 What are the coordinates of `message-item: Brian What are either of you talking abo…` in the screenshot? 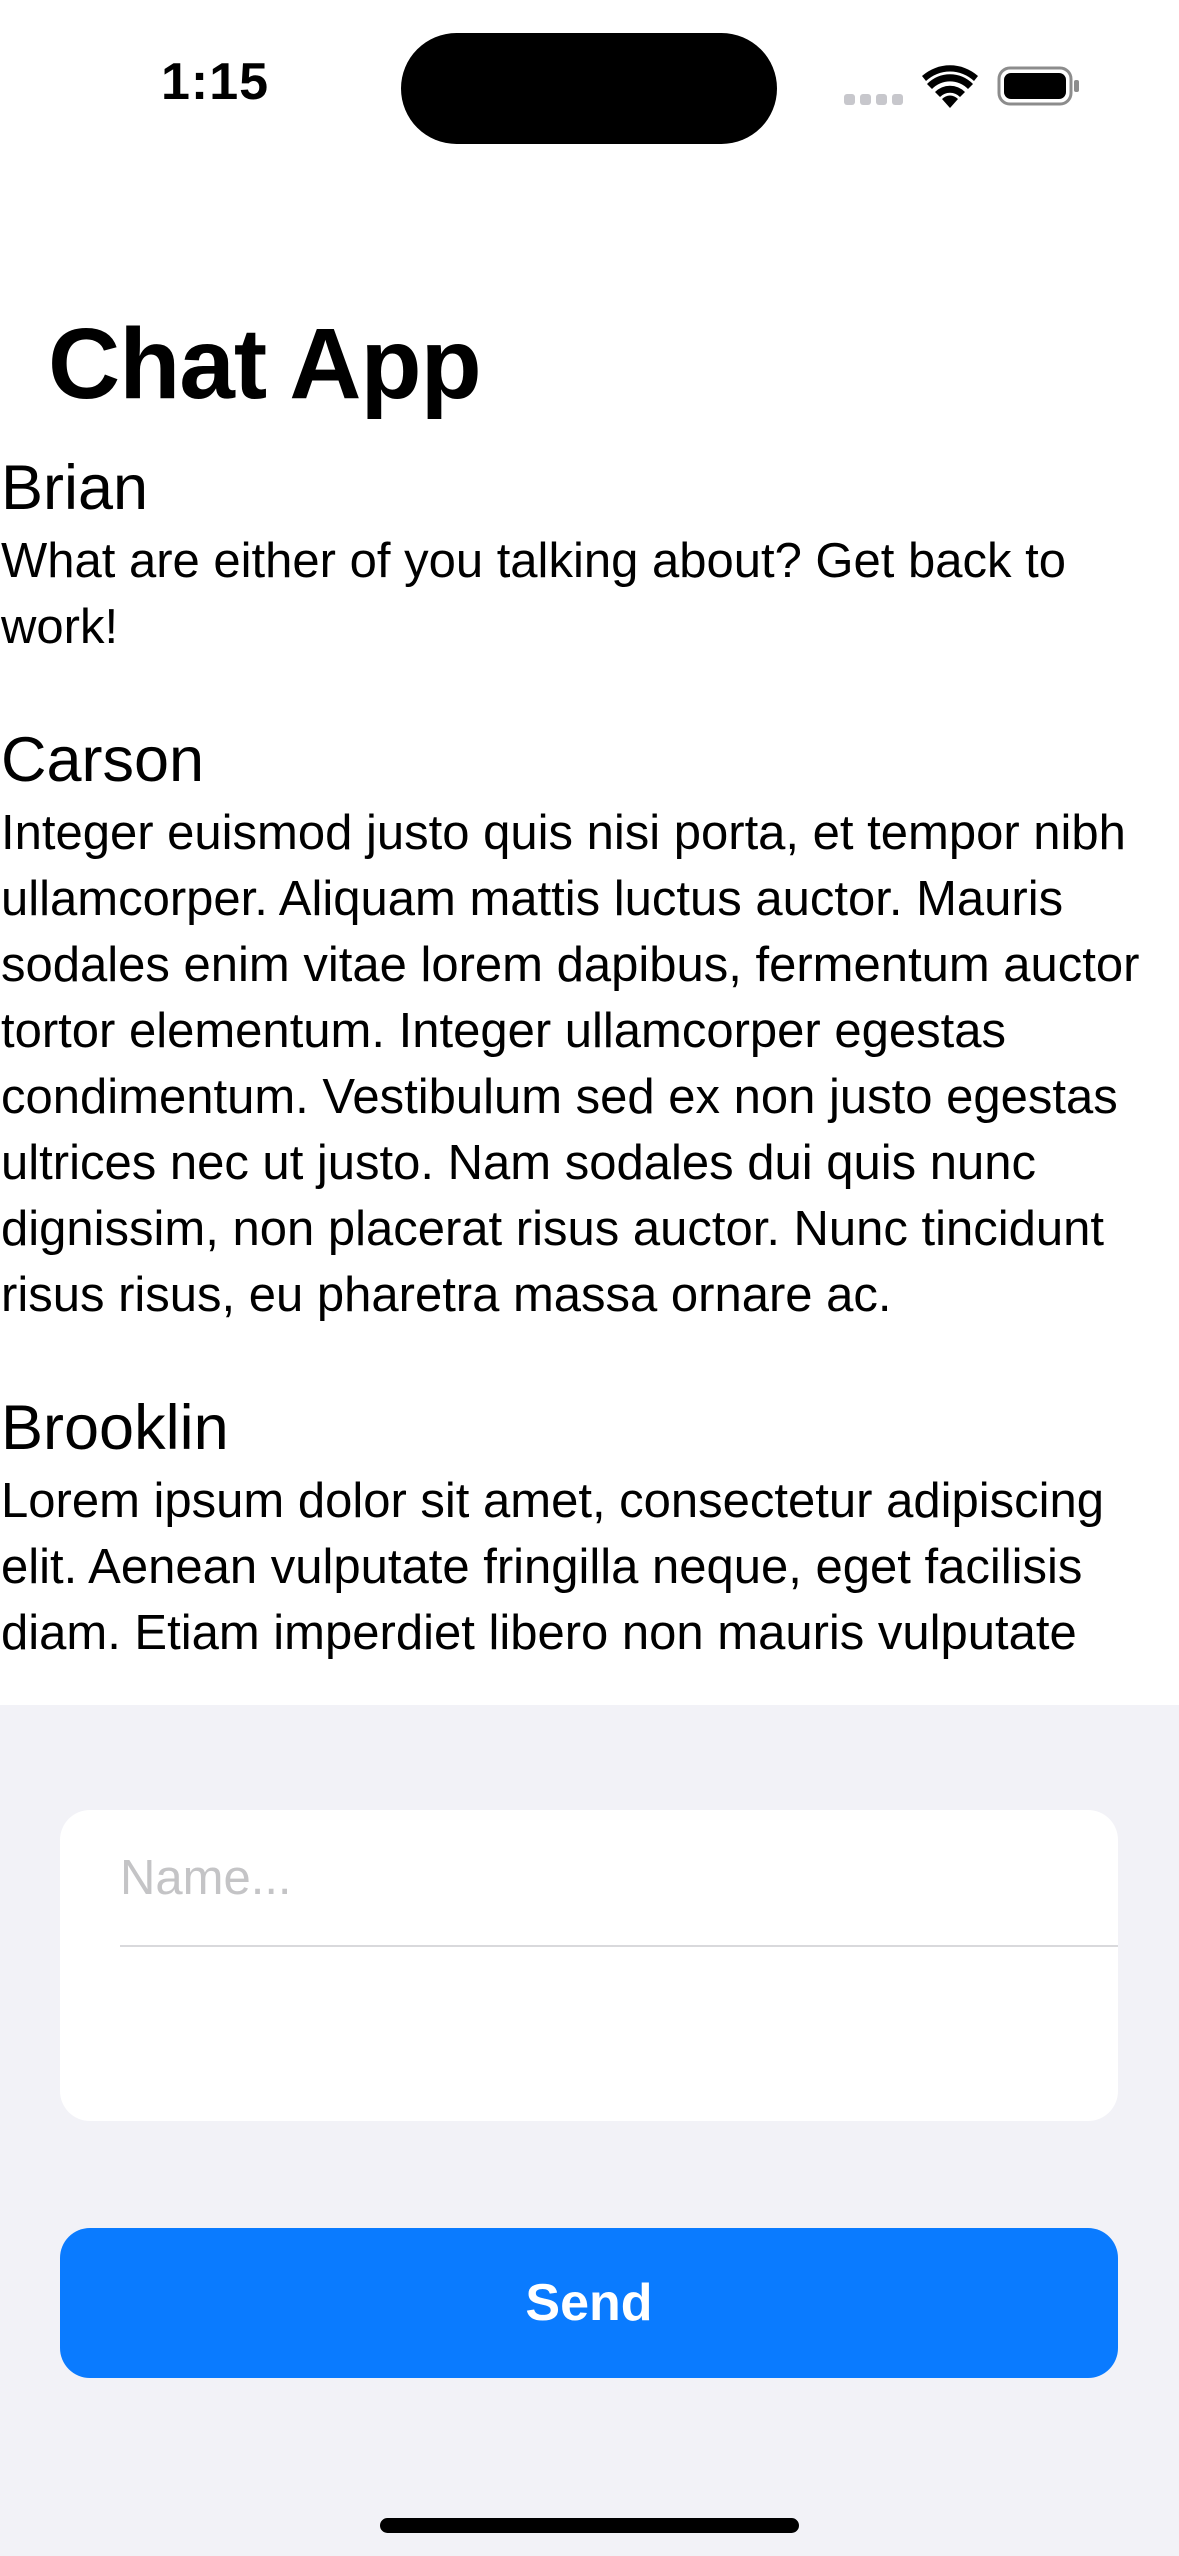 It's located at (590, 554).